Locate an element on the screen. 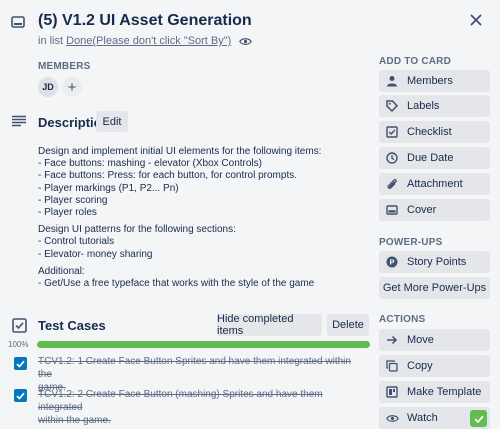  copy-button-label: Copy is located at coordinates (420, 366).